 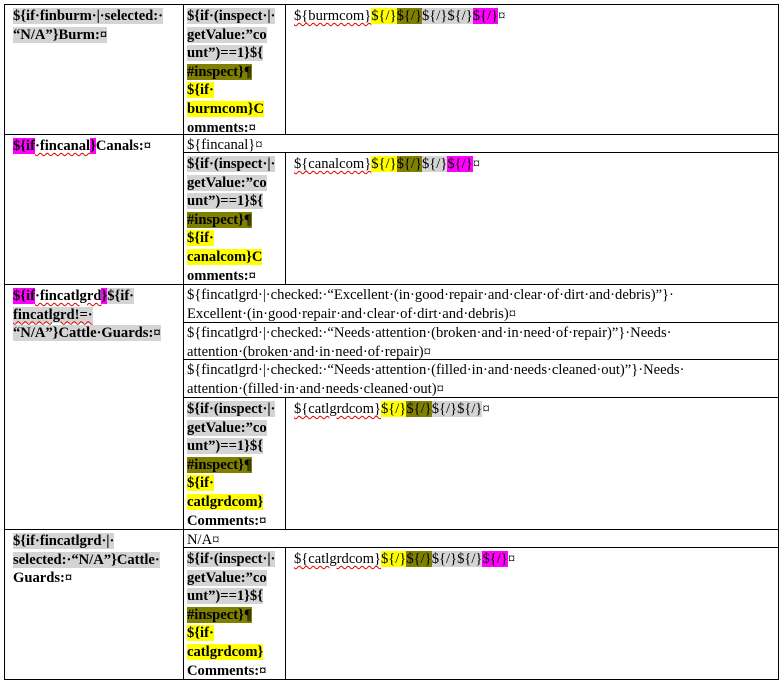 What do you see at coordinates (225, 144) in the screenshot?
I see `canal-value: ${fincanal}¤` at bounding box center [225, 144].